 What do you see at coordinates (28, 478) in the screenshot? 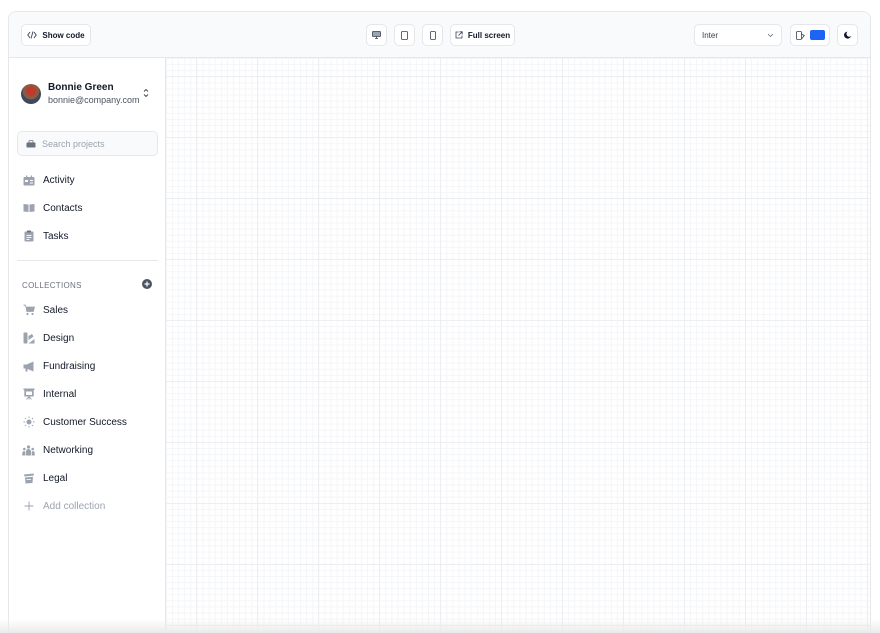
I see `scale-icon` at bounding box center [28, 478].